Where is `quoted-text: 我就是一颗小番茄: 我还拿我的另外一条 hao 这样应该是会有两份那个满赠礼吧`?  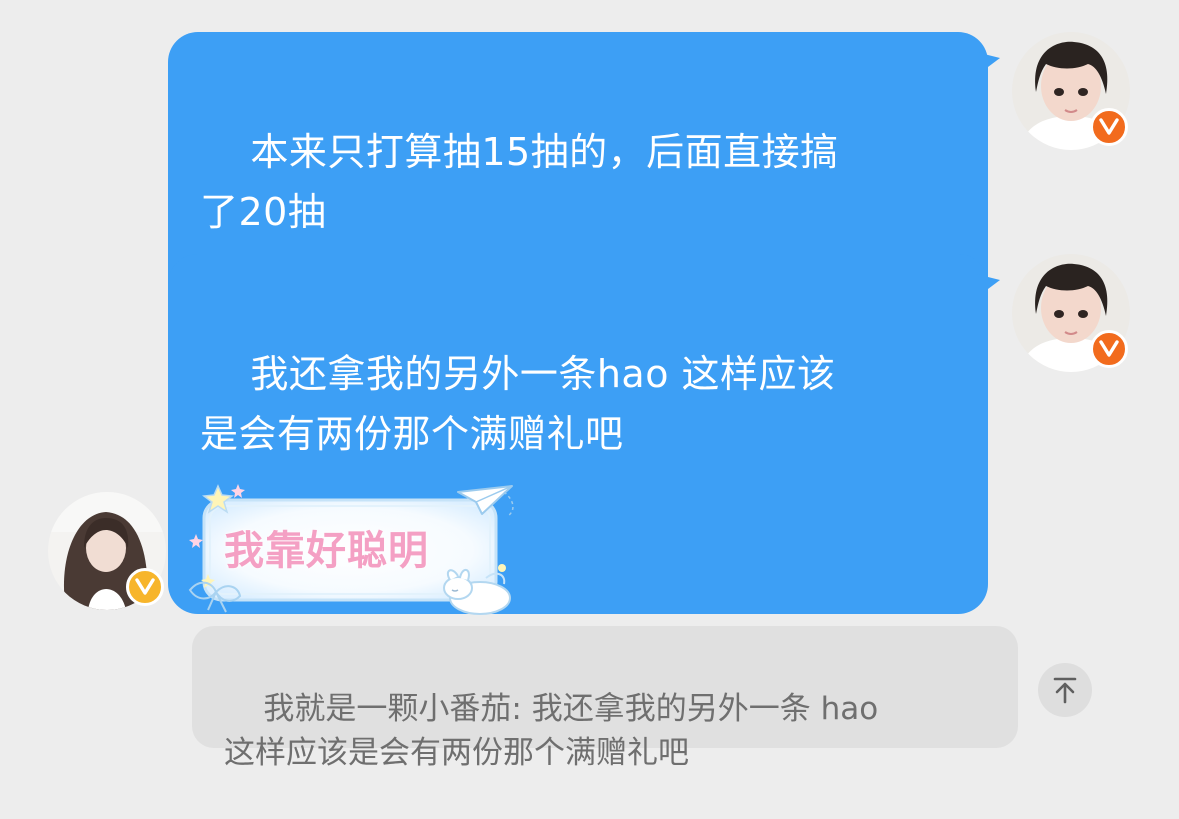
quoted-text: 我就是一颗小番茄: 我还拿我的另外一条 hao 这样应该是会有两份那个满赠礼吧 is located at coordinates (551, 731).